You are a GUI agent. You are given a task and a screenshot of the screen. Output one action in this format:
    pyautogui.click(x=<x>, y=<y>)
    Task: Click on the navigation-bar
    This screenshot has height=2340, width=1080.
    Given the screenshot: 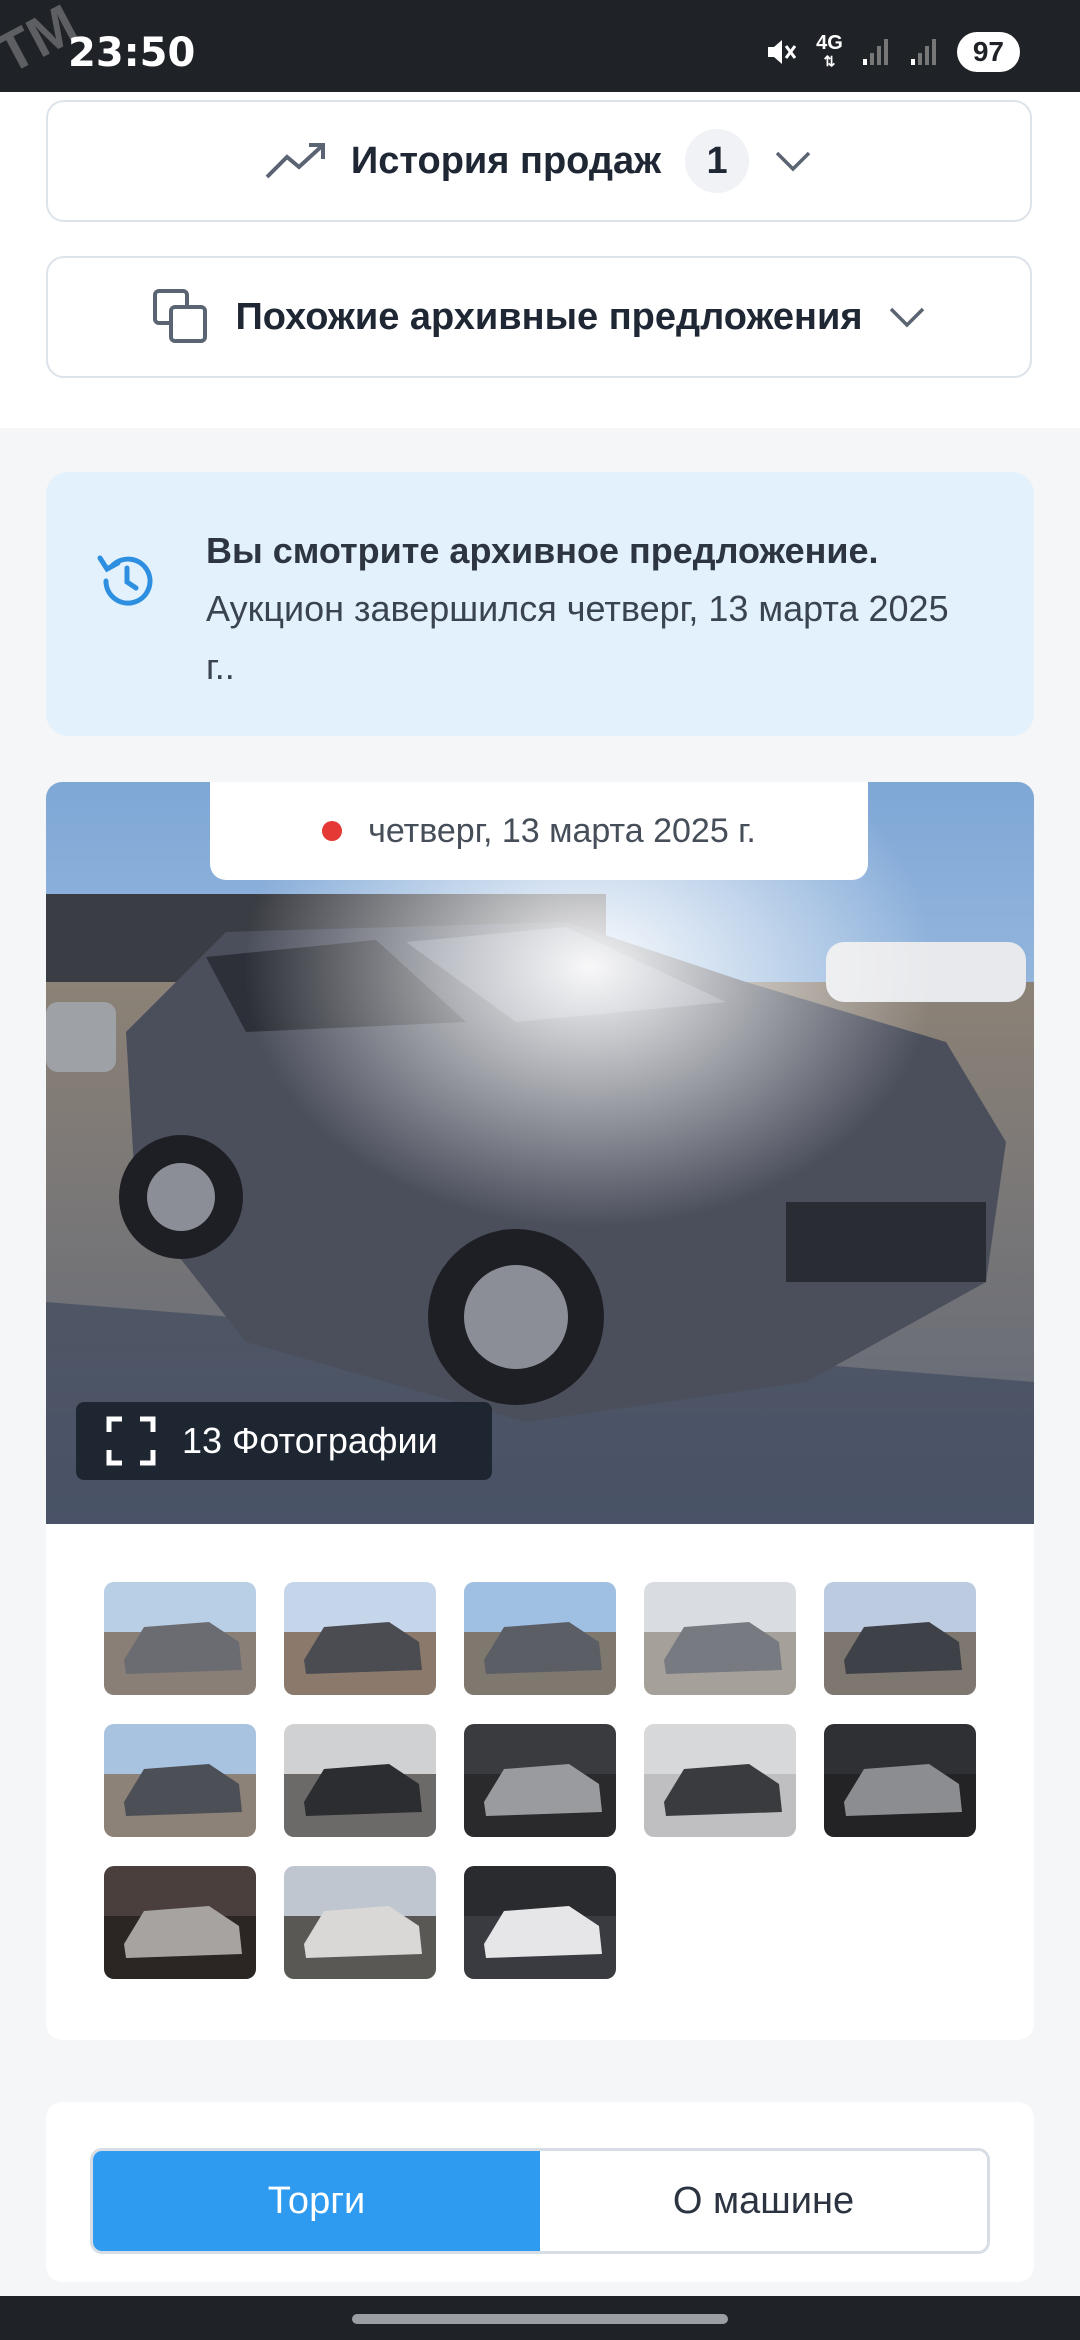 What is the action you would take?
    pyautogui.click(x=540, y=2318)
    